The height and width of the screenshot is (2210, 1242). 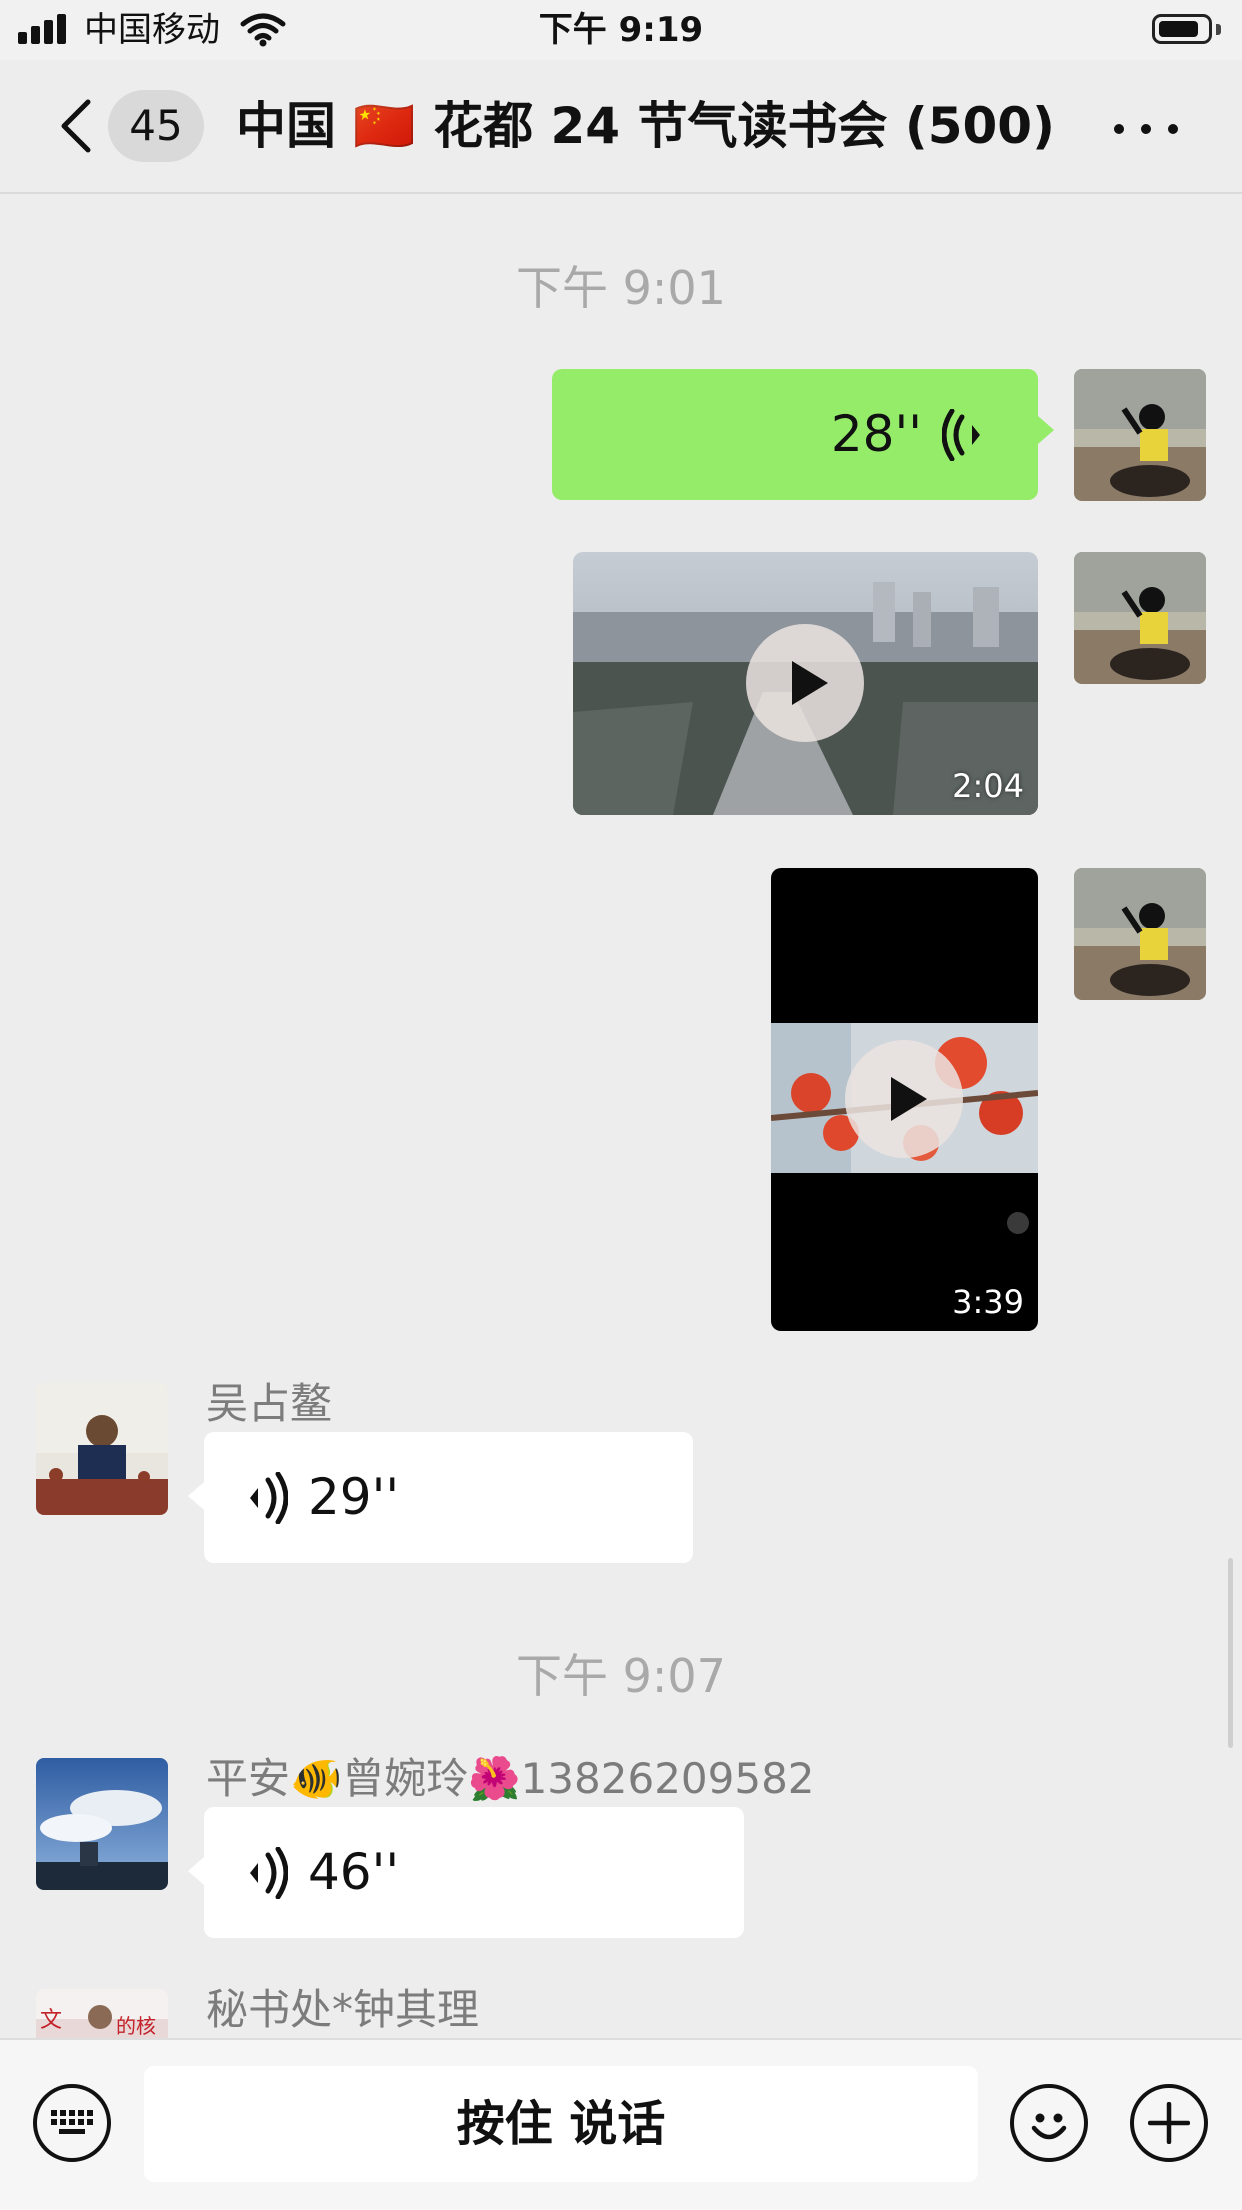 What do you see at coordinates (510, 1778) in the screenshot?
I see `sender-name: 平安🐠曾婉玲🌺13826209582` at bounding box center [510, 1778].